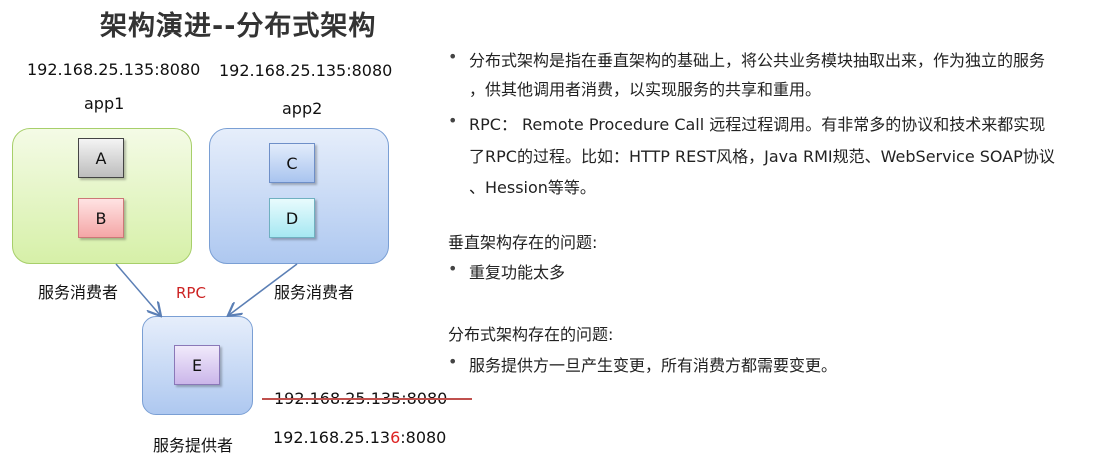  I want to click on vertical-problem-item: 重复功能太多, so click(517, 272).